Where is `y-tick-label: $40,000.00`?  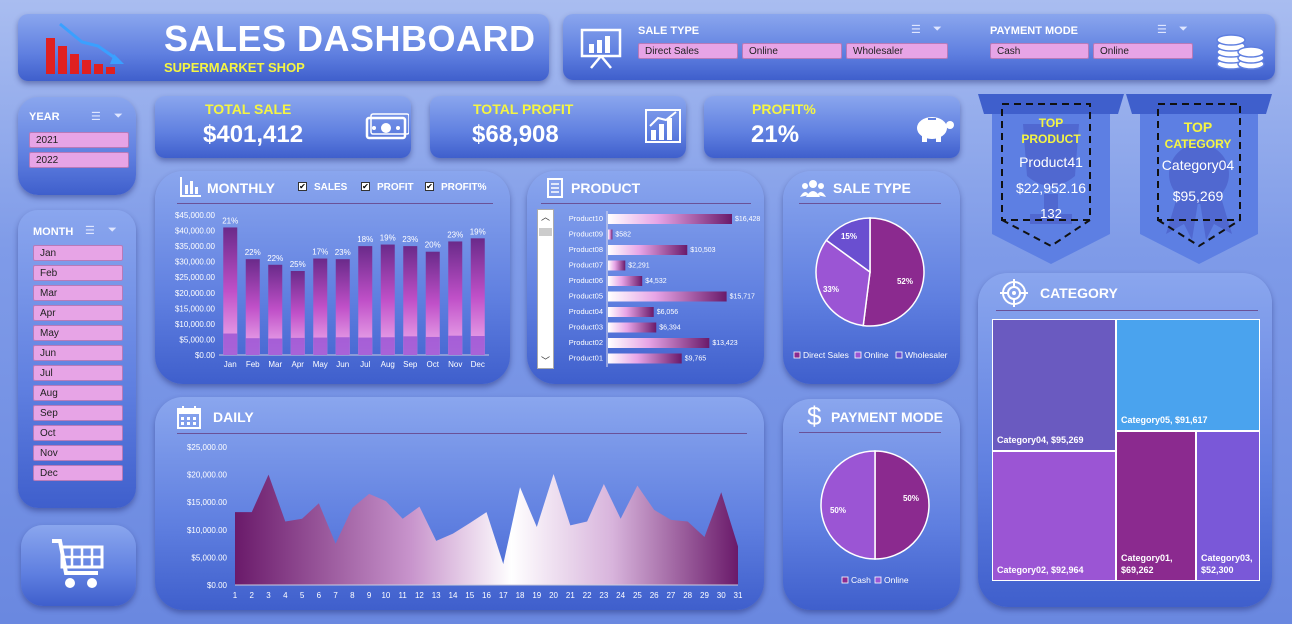
y-tick-label: $40,000.00 is located at coordinates (195, 231).